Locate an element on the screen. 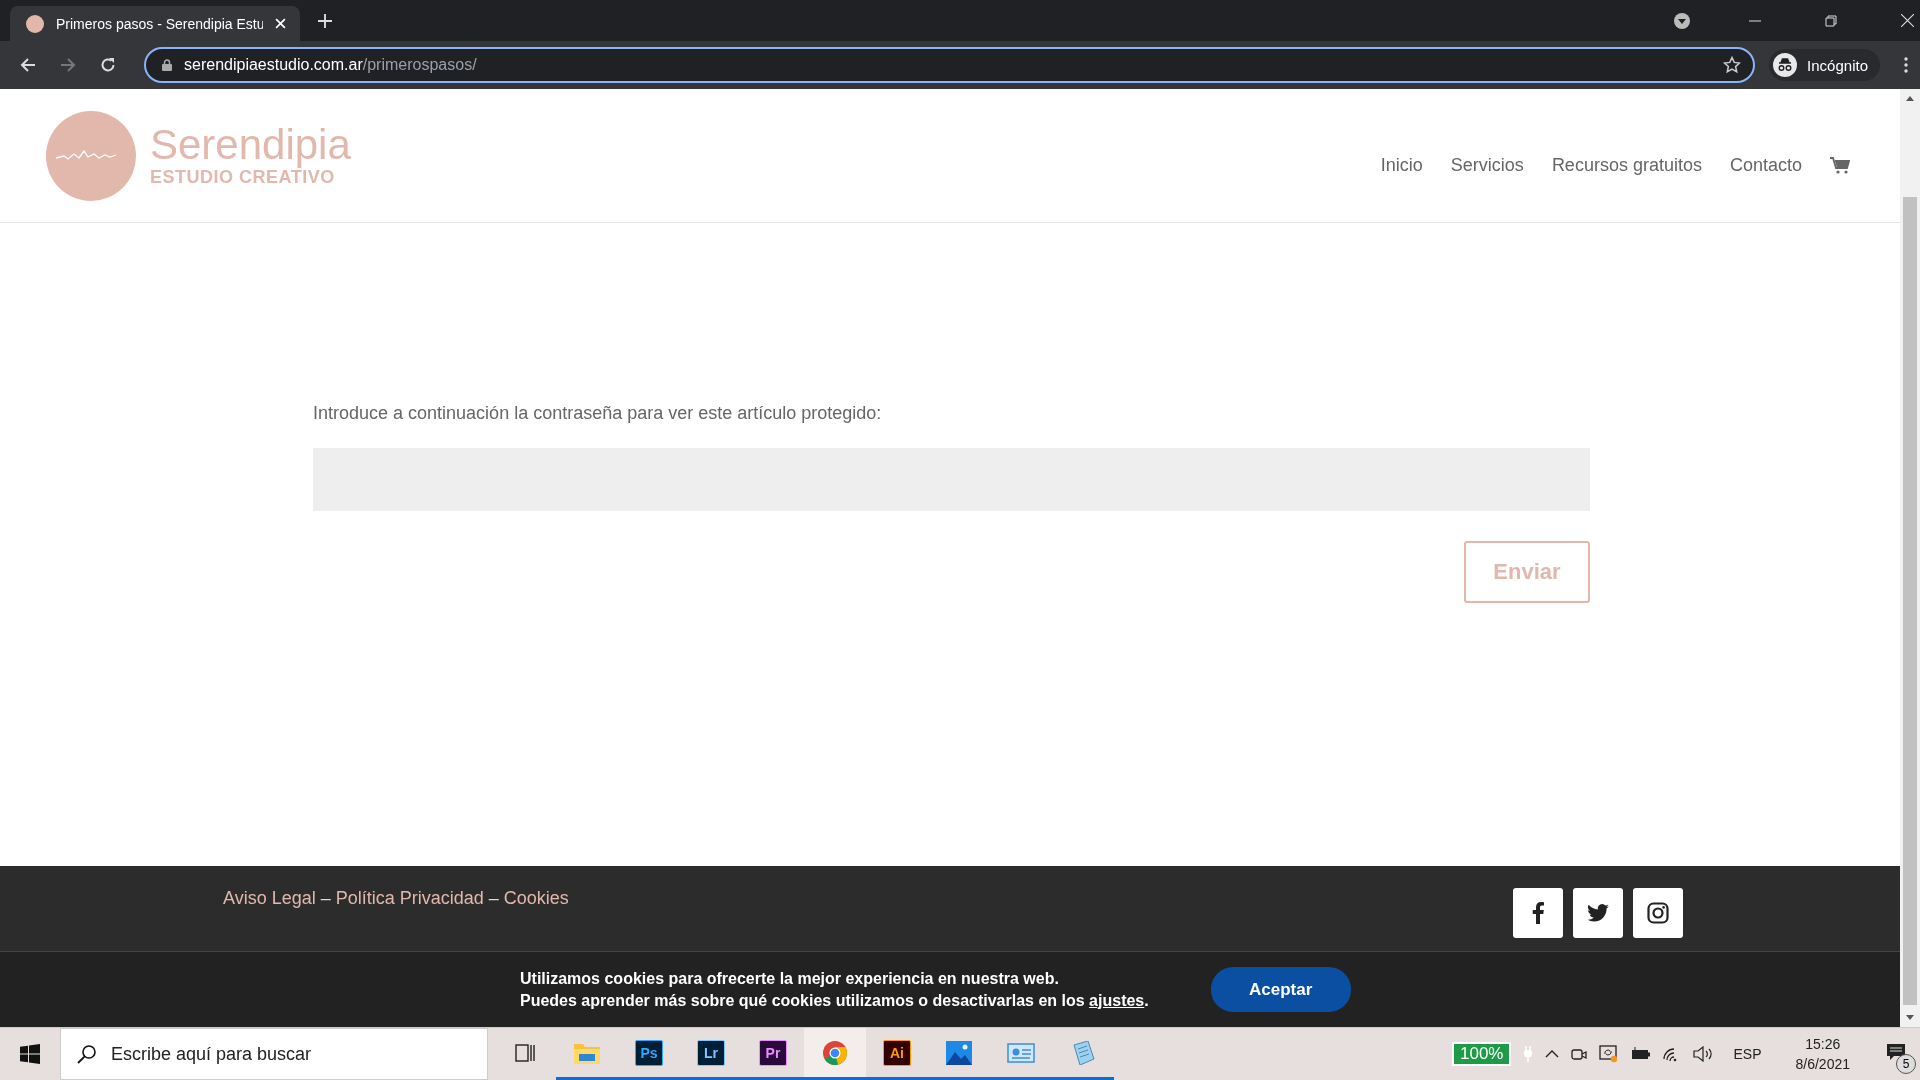 This screenshot has width=1920, height=1080. taskbar-app-button is located at coordinates (835, 1054).